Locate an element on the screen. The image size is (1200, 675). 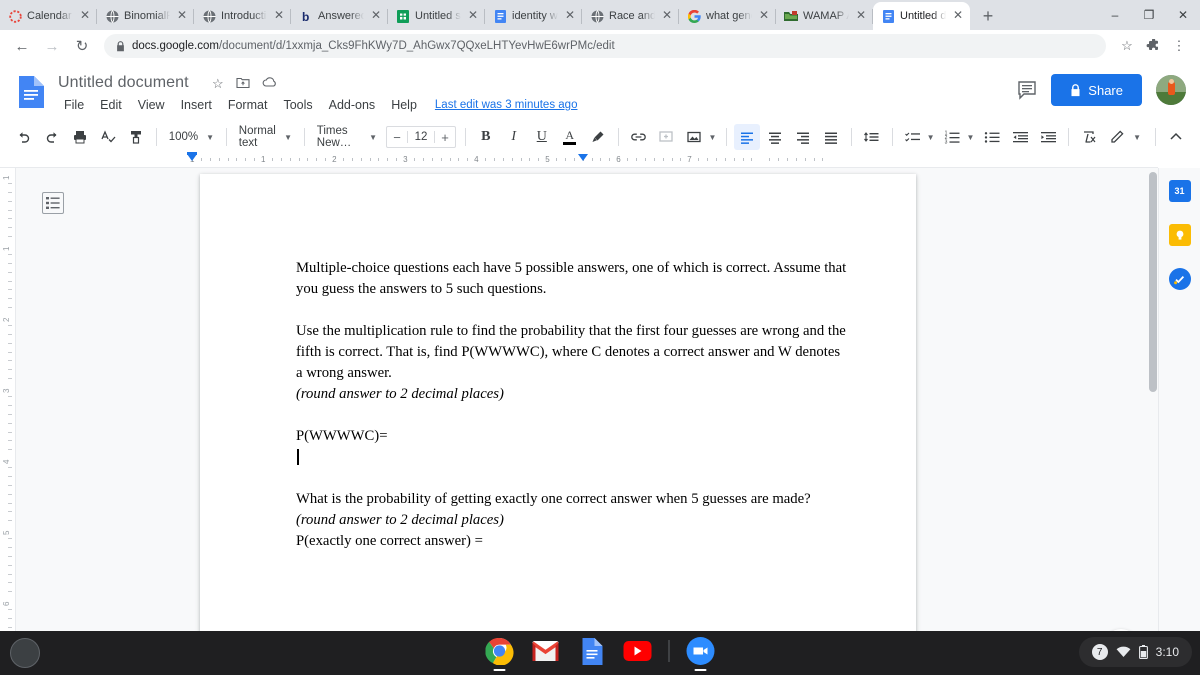
browser-menu-icon: ⋮ is located at coordinates (1179, 46).